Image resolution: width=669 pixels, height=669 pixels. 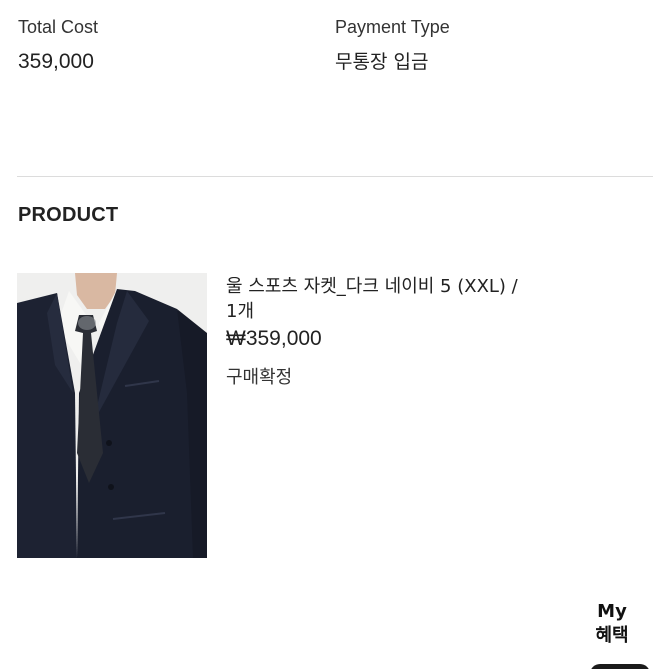 What do you see at coordinates (335, 176) in the screenshot?
I see `section-divider` at bounding box center [335, 176].